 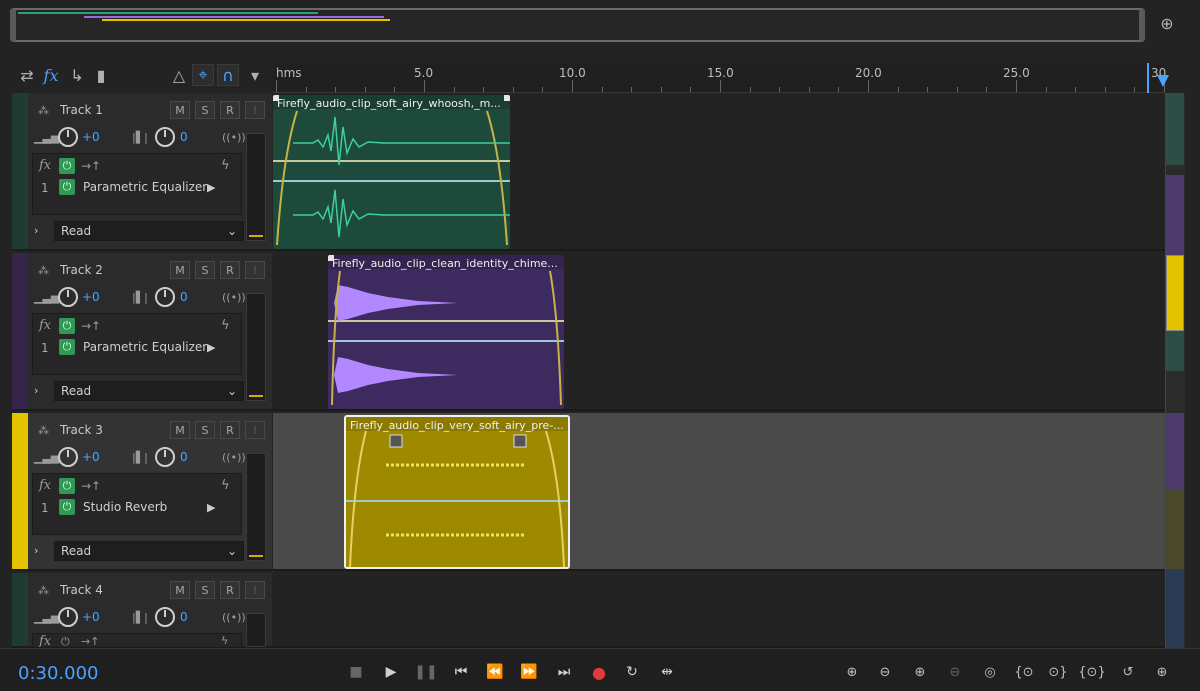 I want to click on skip-selection-icon: ⇹, so click(x=667, y=672).